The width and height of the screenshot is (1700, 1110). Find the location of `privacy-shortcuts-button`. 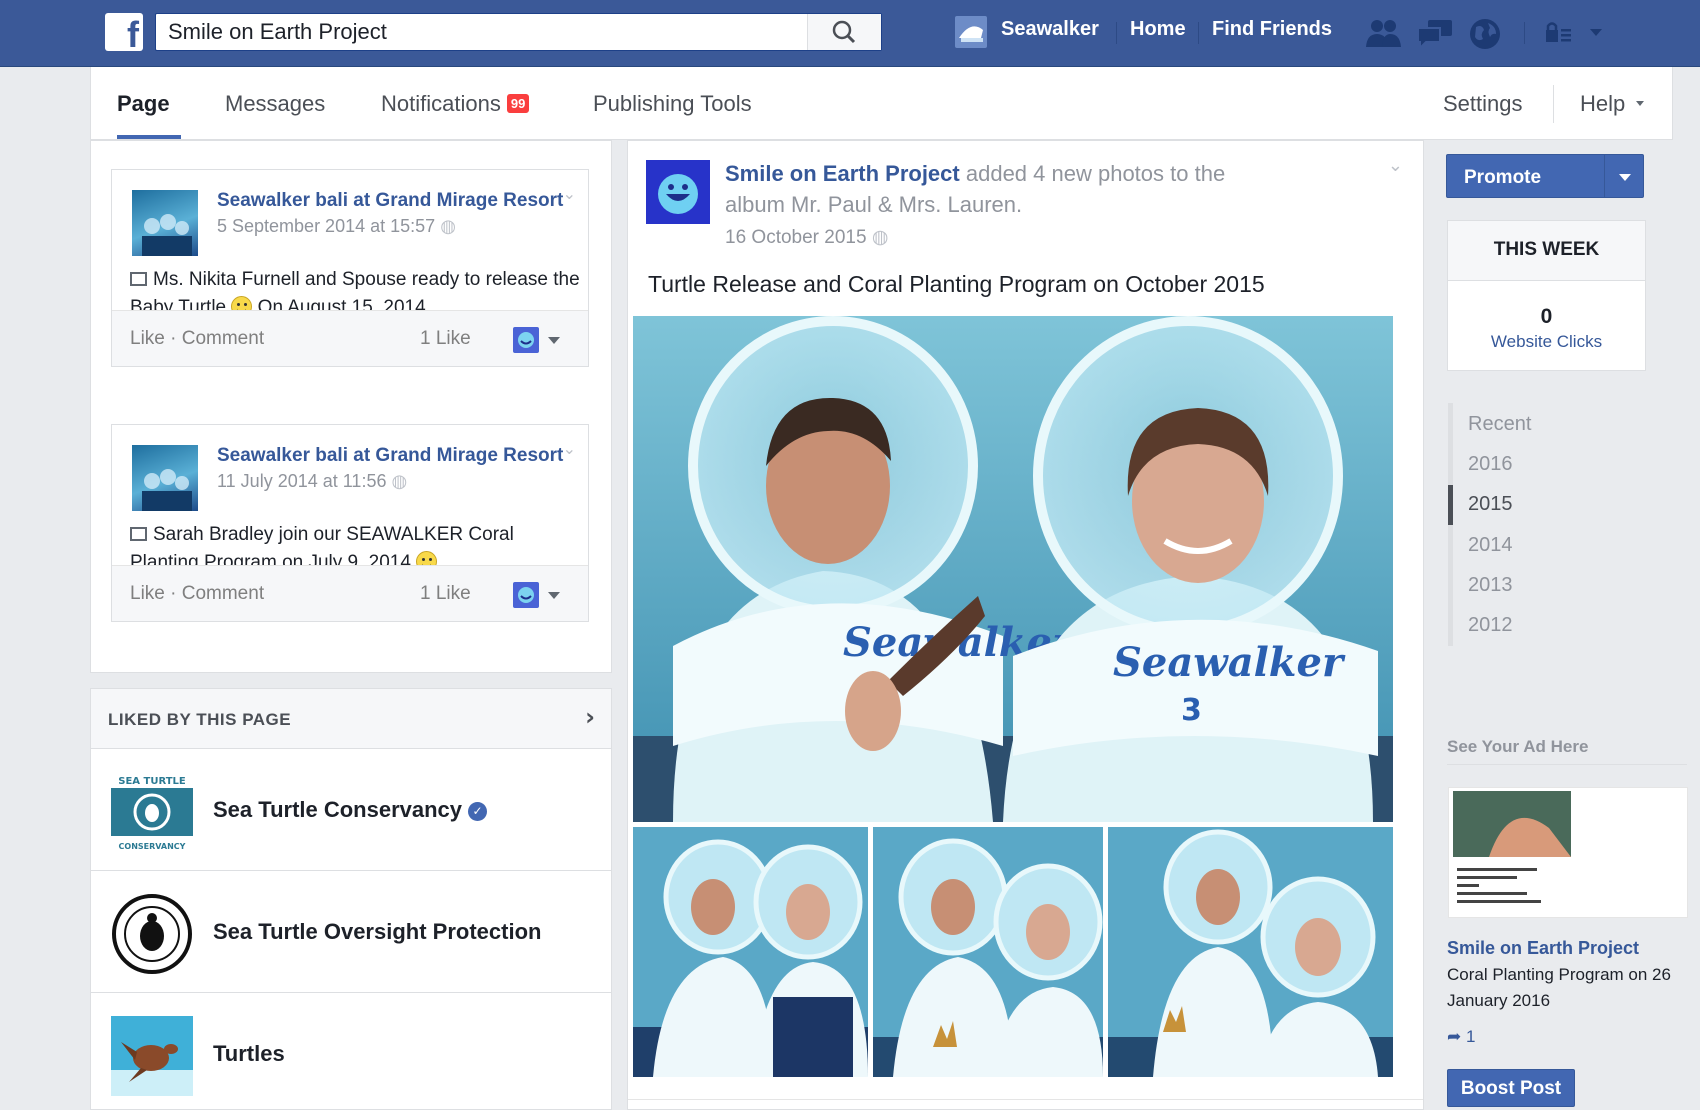

privacy-shortcuts-button is located at coordinates (1559, 33).